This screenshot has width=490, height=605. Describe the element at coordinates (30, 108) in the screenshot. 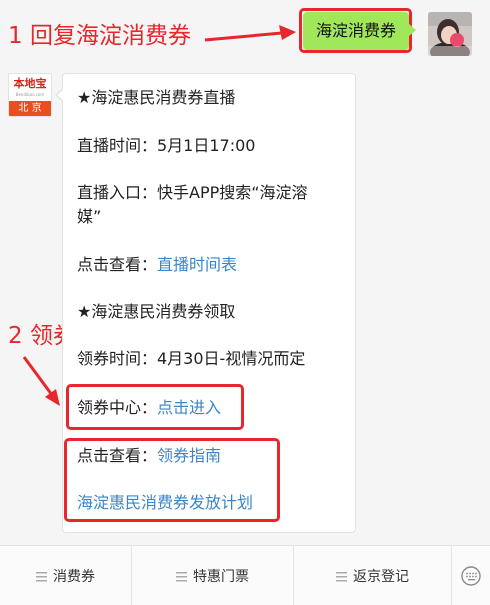

I see `brand-city-badge: 北 京` at that location.